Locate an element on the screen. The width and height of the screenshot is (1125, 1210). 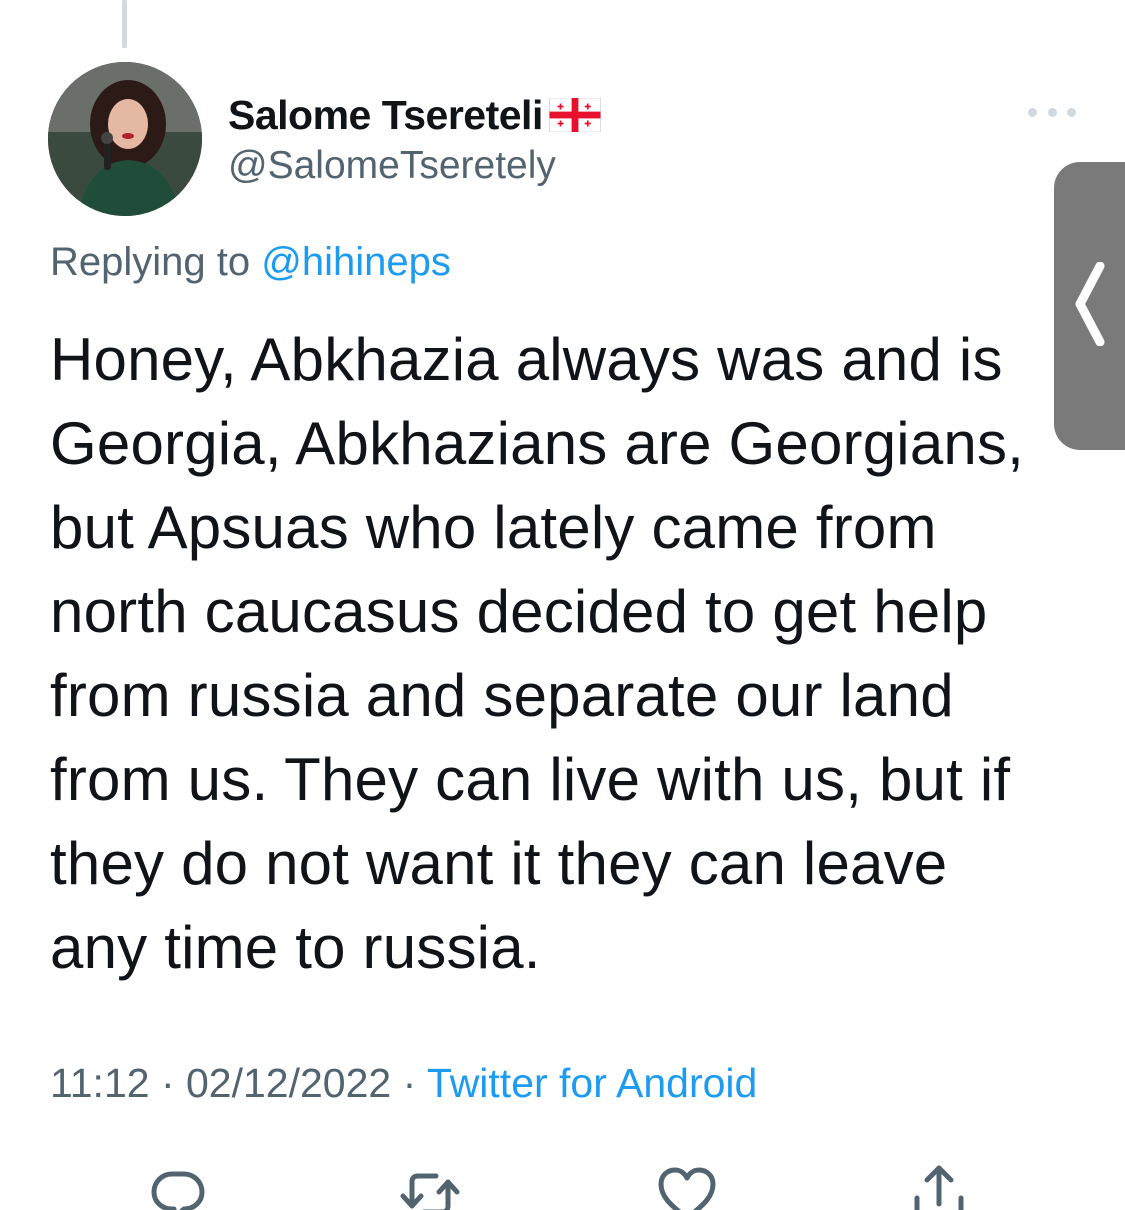
profile-photo is located at coordinates (125, 139).